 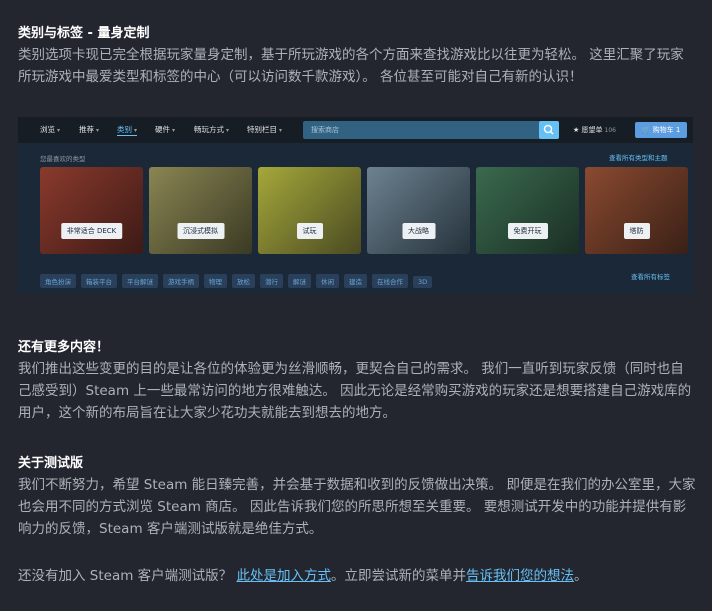 What do you see at coordinates (576, 130) in the screenshot?
I see `star-icon: ★` at bounding box center [576, 130].